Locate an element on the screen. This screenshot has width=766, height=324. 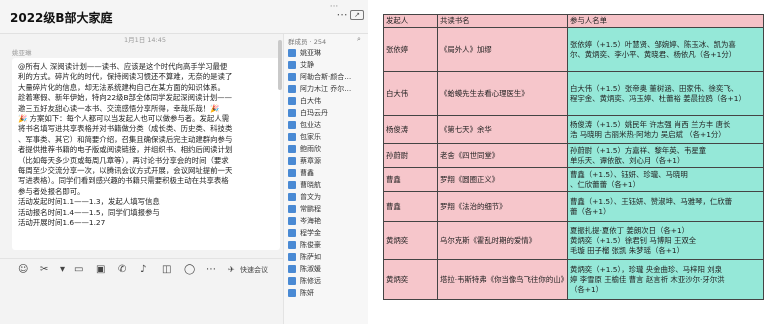
member-item: 姚亚琳 is located at coordinates (304, 53).